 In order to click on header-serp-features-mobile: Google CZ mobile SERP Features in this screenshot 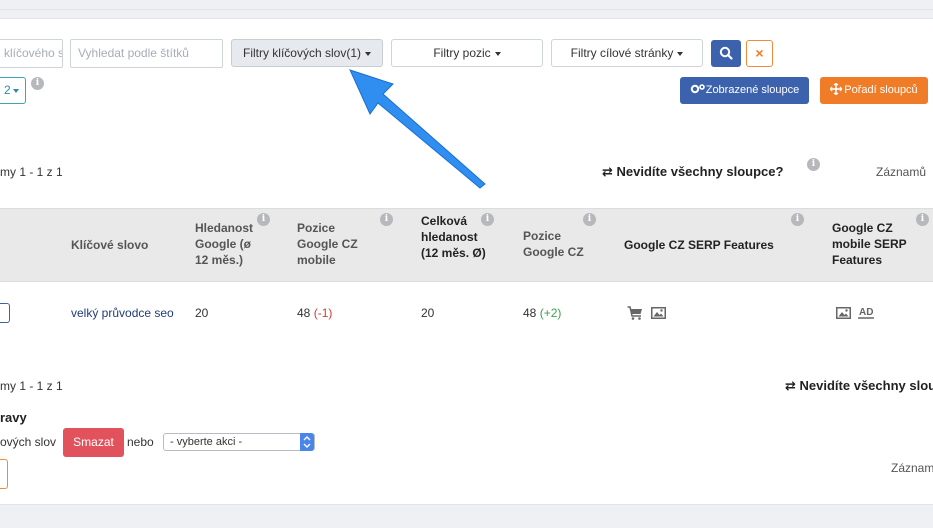, I will do `click(875, 244)`.